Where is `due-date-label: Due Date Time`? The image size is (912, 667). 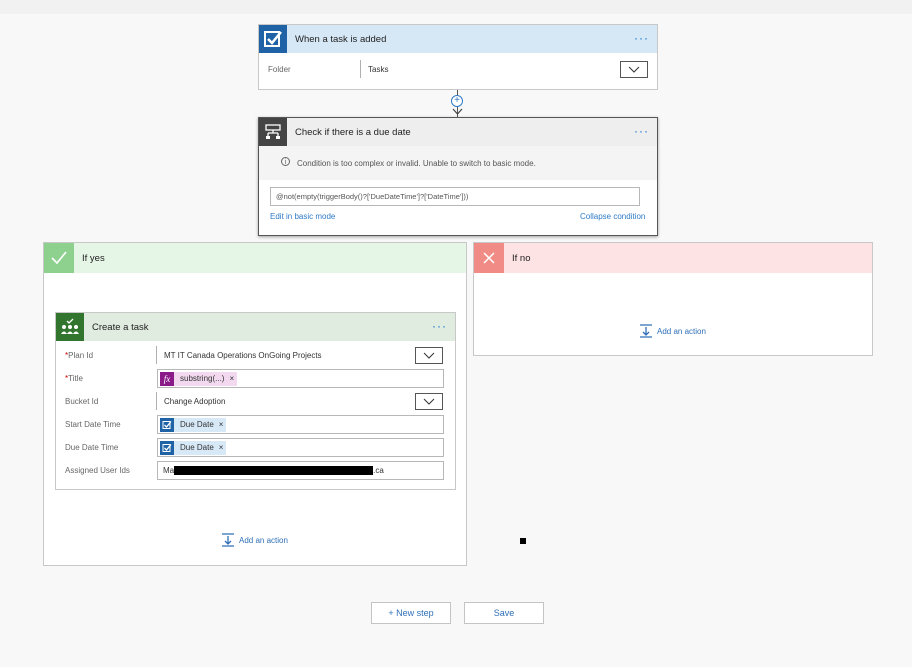 due-date-label: Due Date Time is located at coordinates (92, 447).